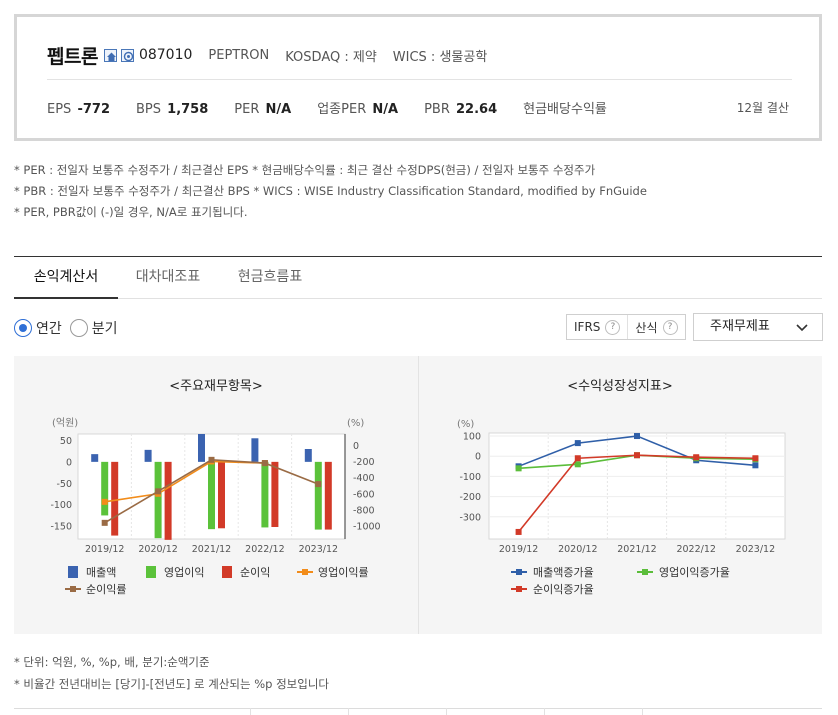 The height and width of the screenshot is (715, 838). I want to click on ifrs-option: IFRS ?, so click(597, 327).